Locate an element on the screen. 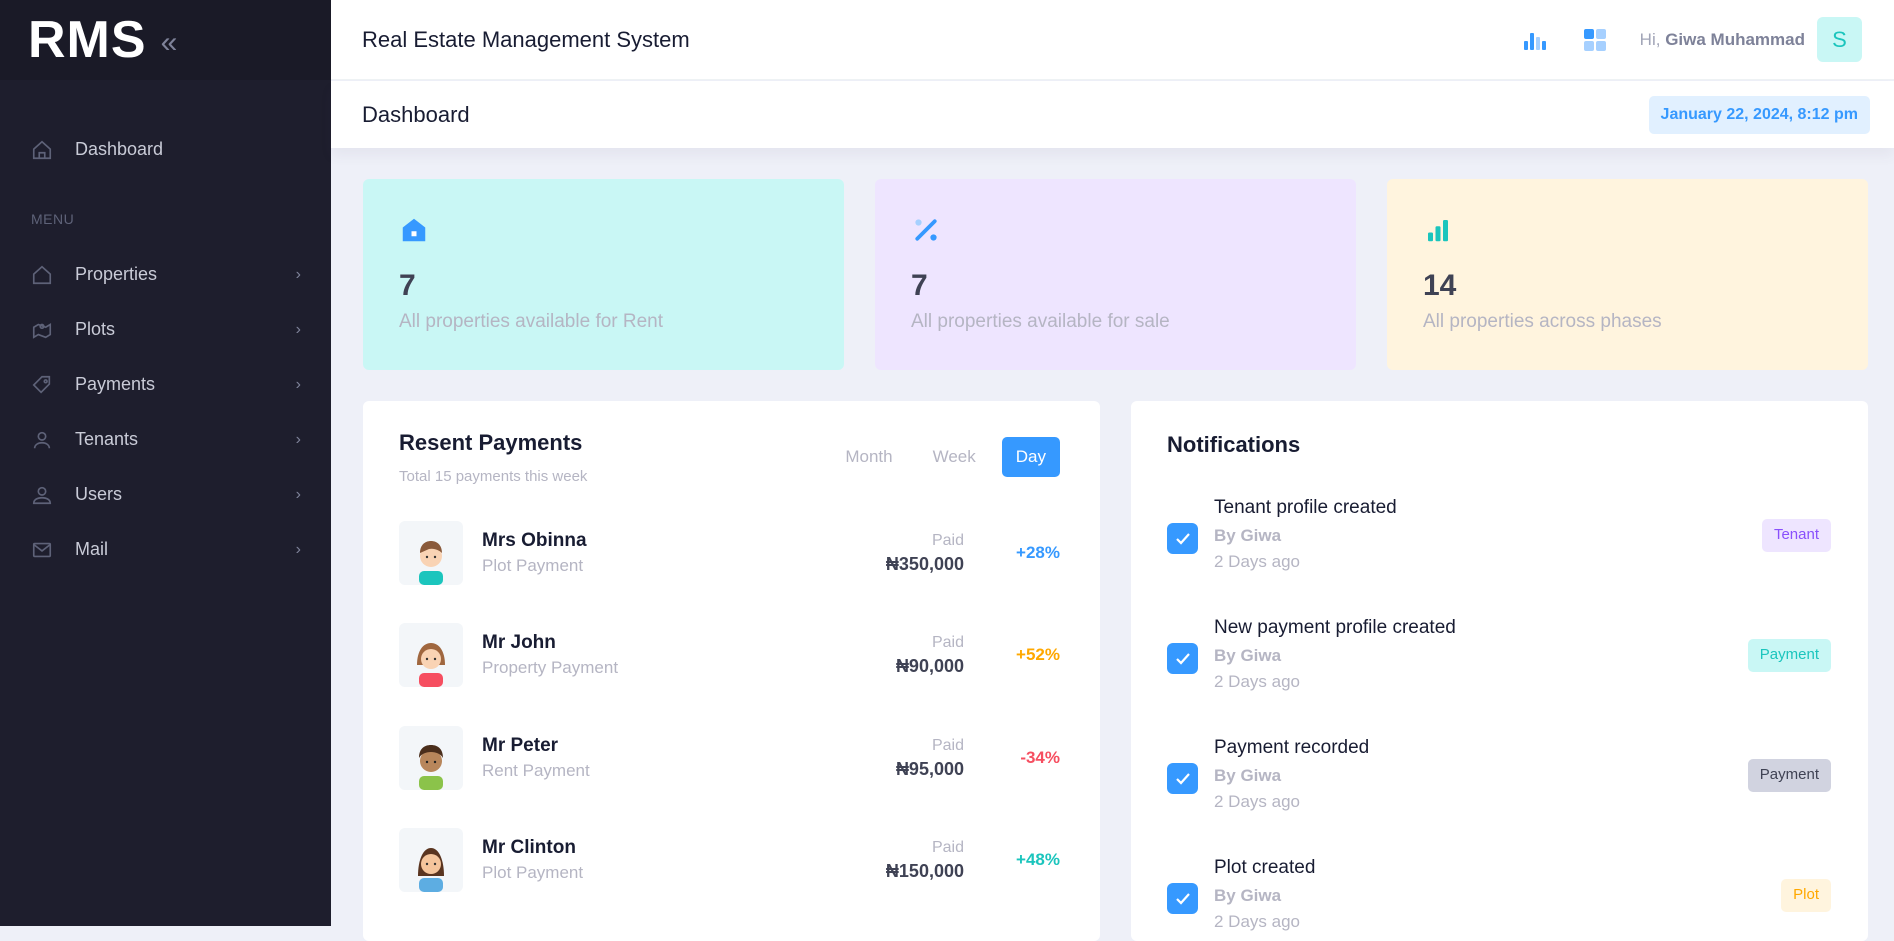 This screenshot has height=941, width=1894. status-badge: Tenant is located at coordinates (1796, 535).